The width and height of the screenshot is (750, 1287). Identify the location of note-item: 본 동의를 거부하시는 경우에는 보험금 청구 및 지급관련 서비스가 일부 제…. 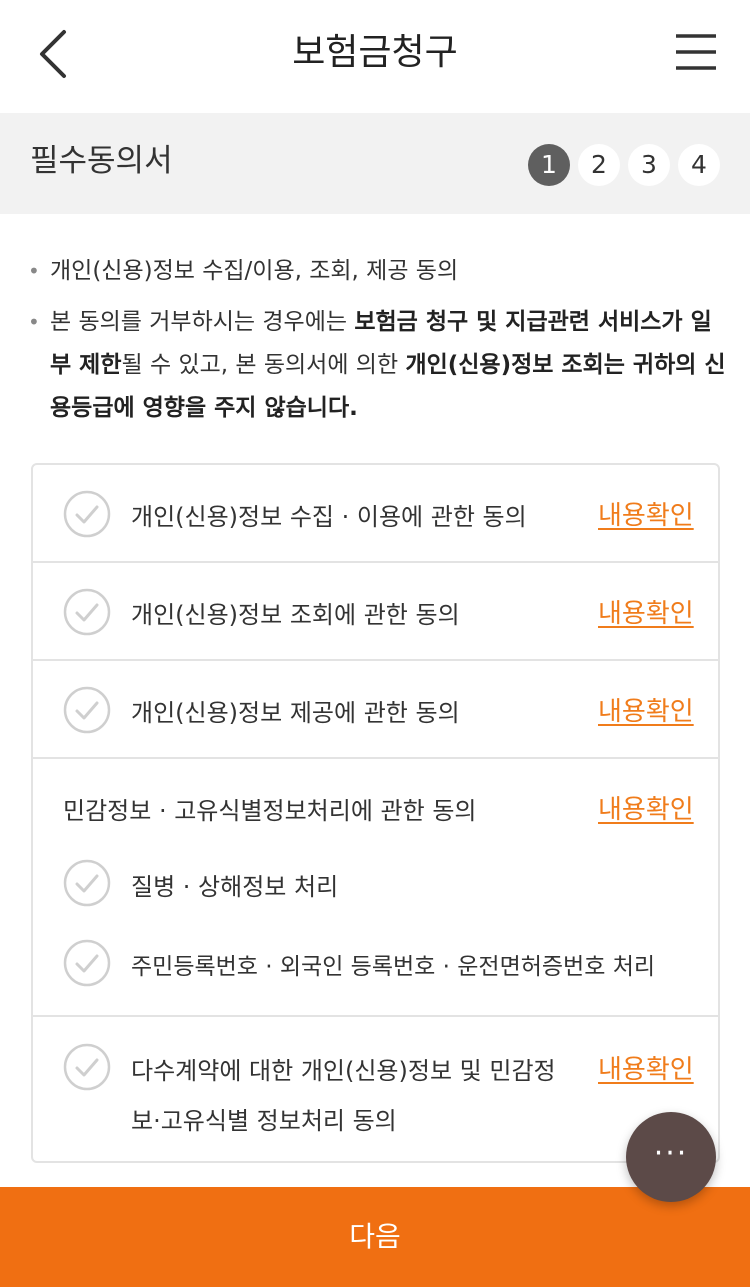
(378, 365).